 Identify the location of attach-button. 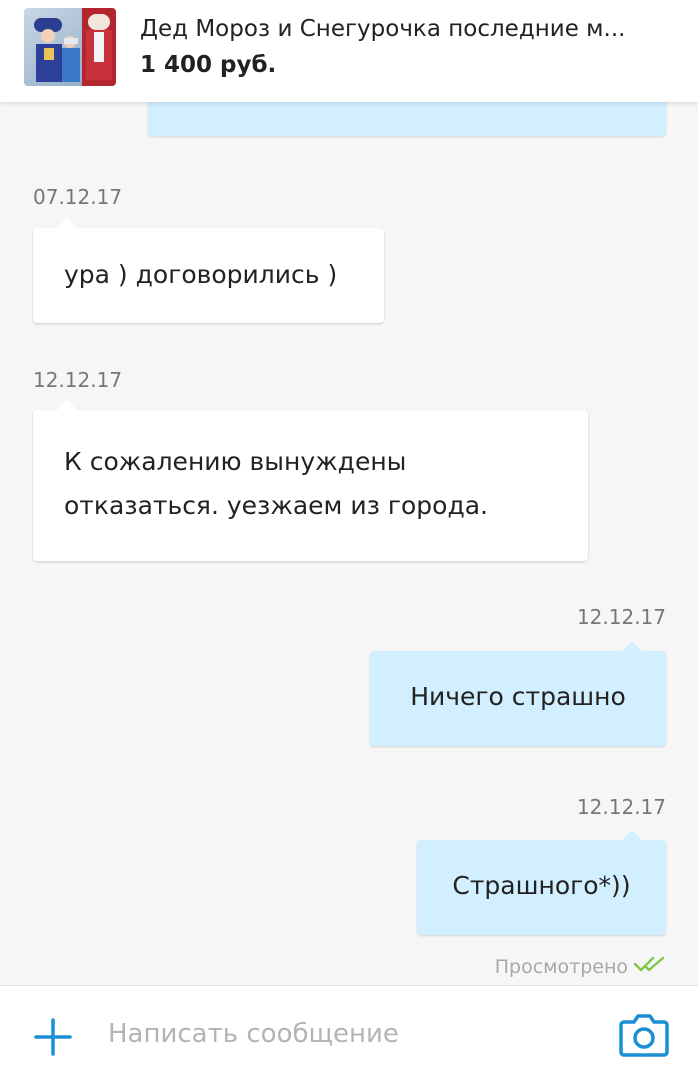
(53, 1037).